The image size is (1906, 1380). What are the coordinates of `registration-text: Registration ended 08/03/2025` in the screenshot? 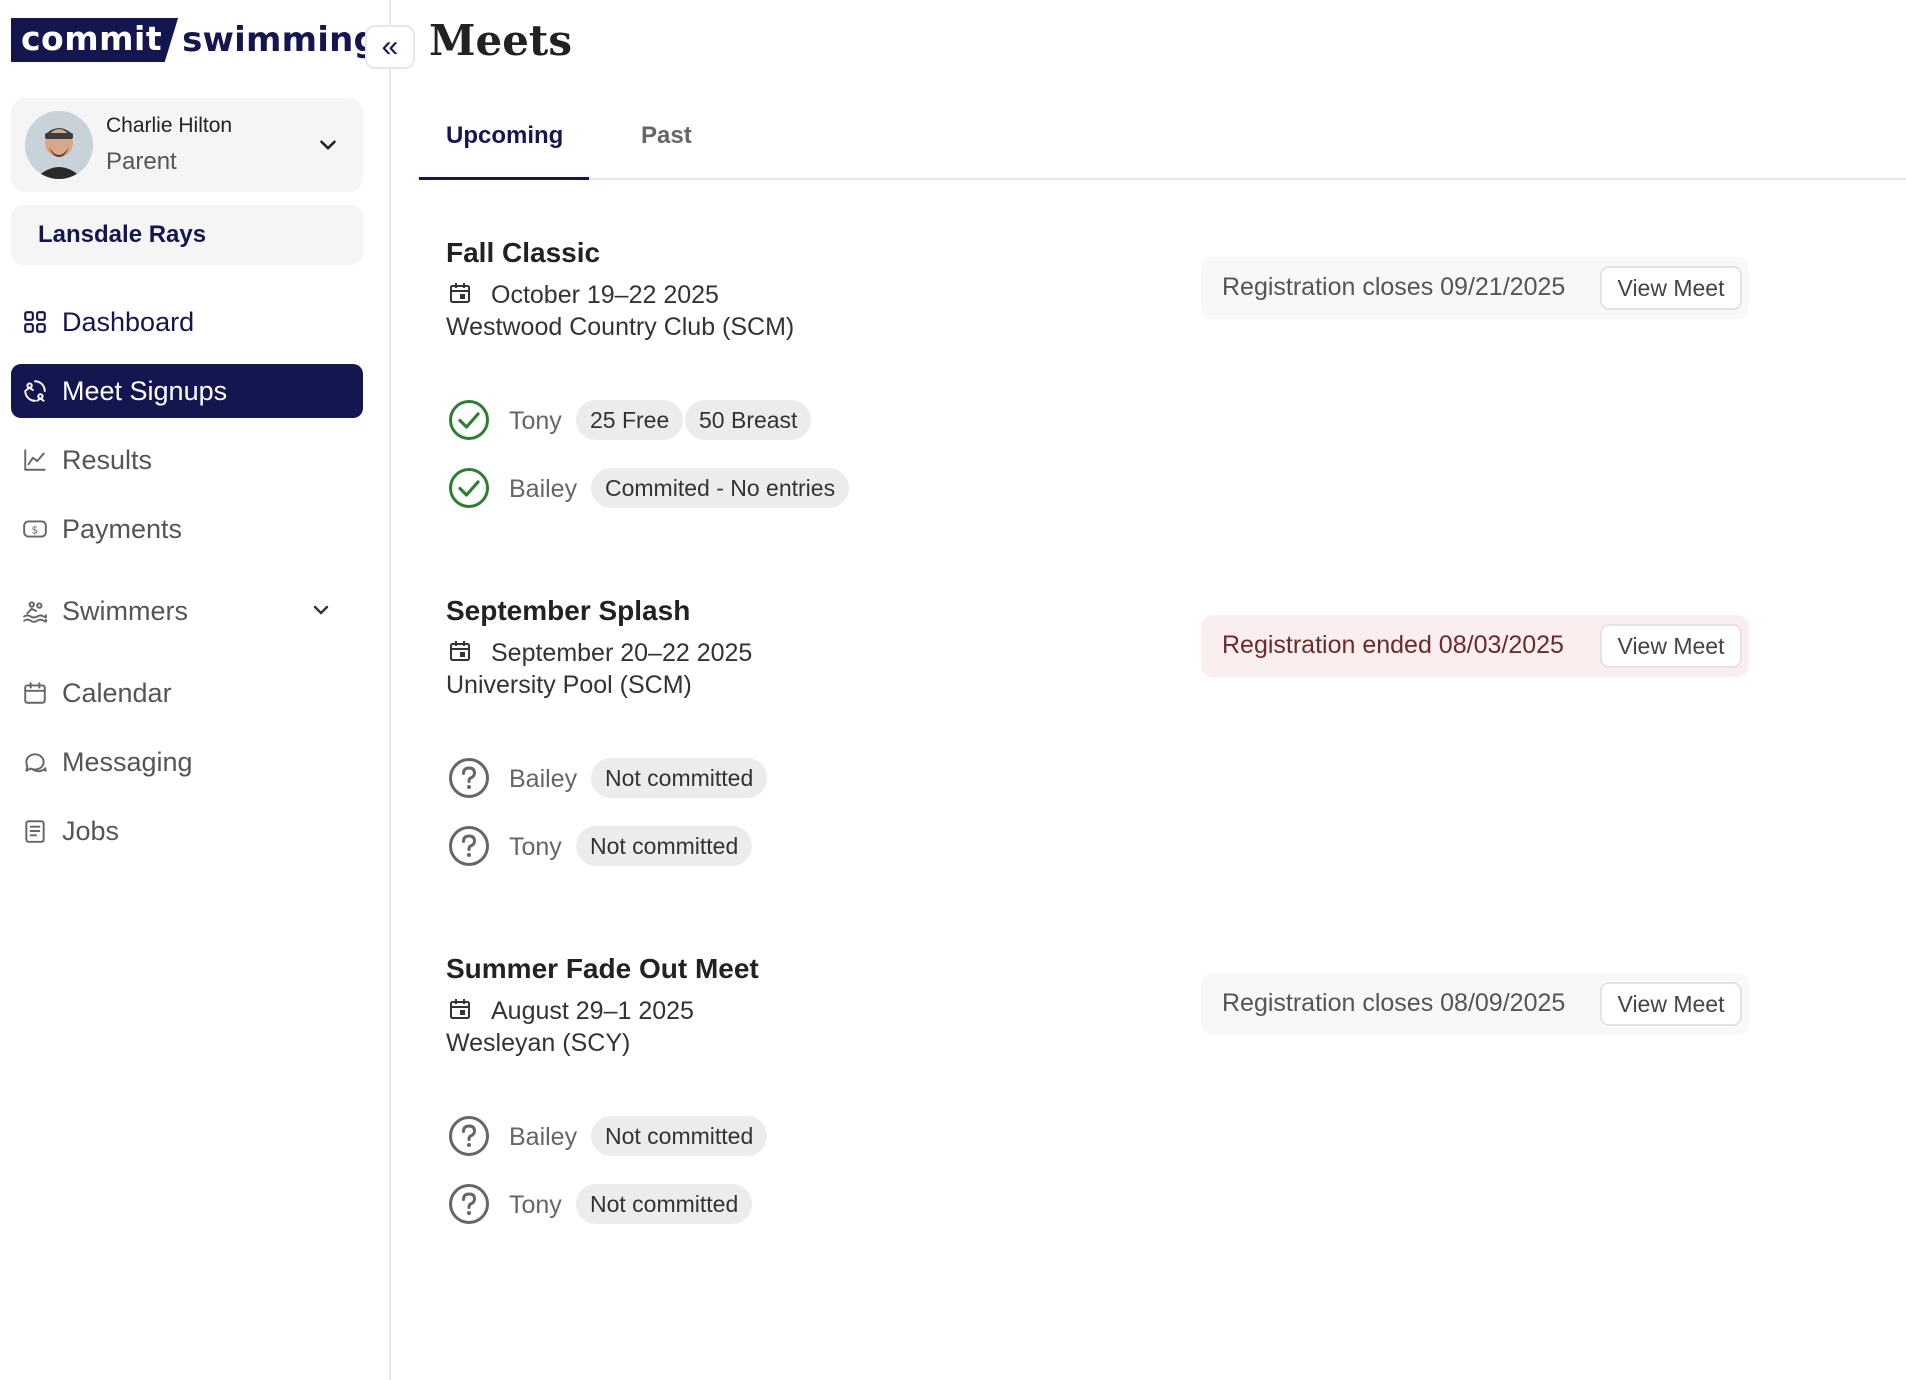 It's located at (1393, 645).